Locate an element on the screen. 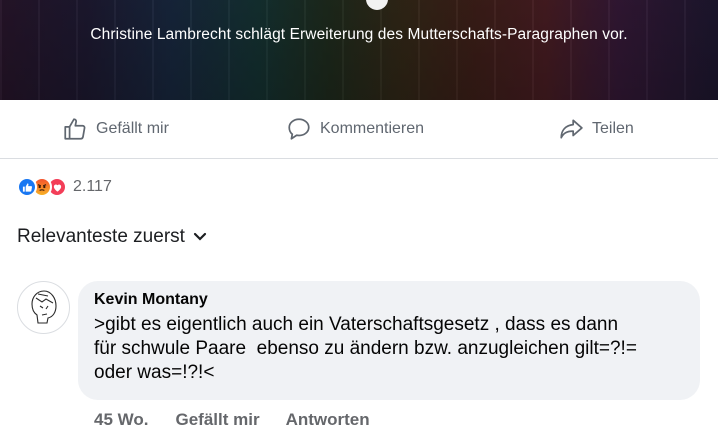  comment-meta: 45 Wo. Gefällt mir Antworten is located at coordinates (232, 420).